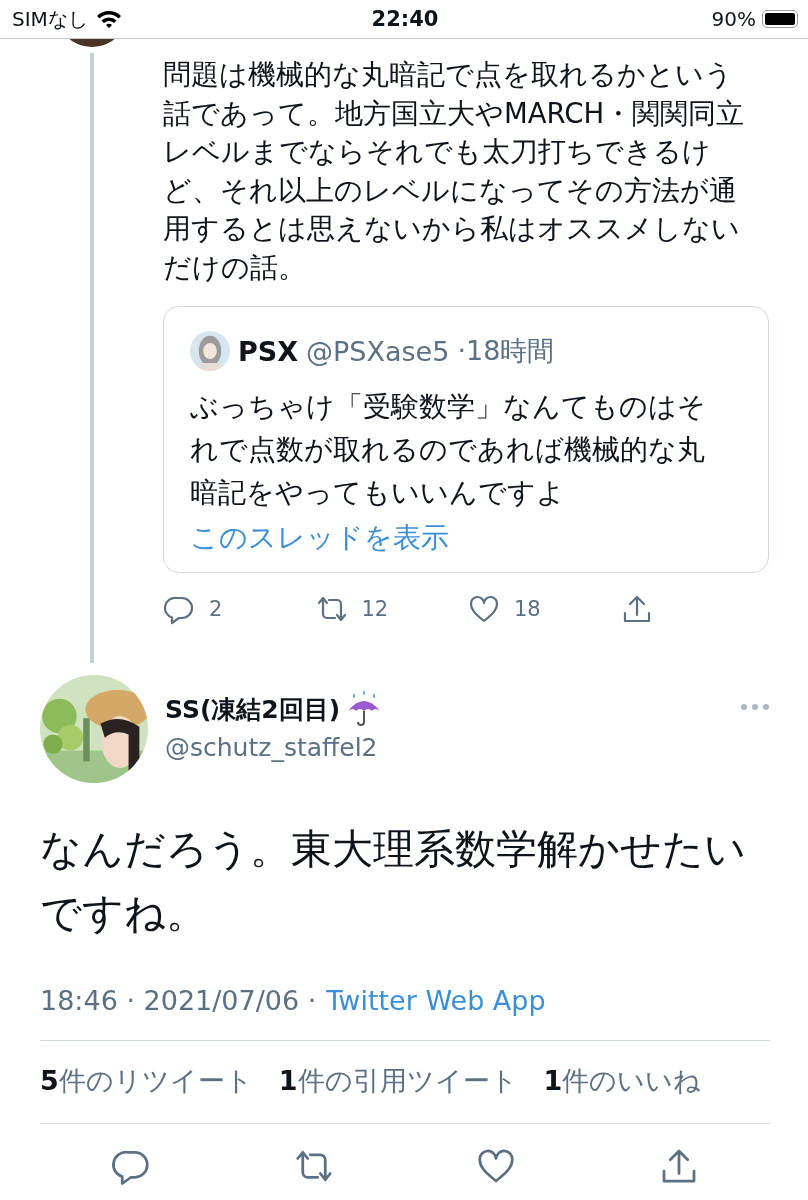 Image resolution: width=808 pixels, height=1200 pixels. I want to click on tweet-timestamp: 18:46 · 2021/07/06 ·, so click(178, 1000).